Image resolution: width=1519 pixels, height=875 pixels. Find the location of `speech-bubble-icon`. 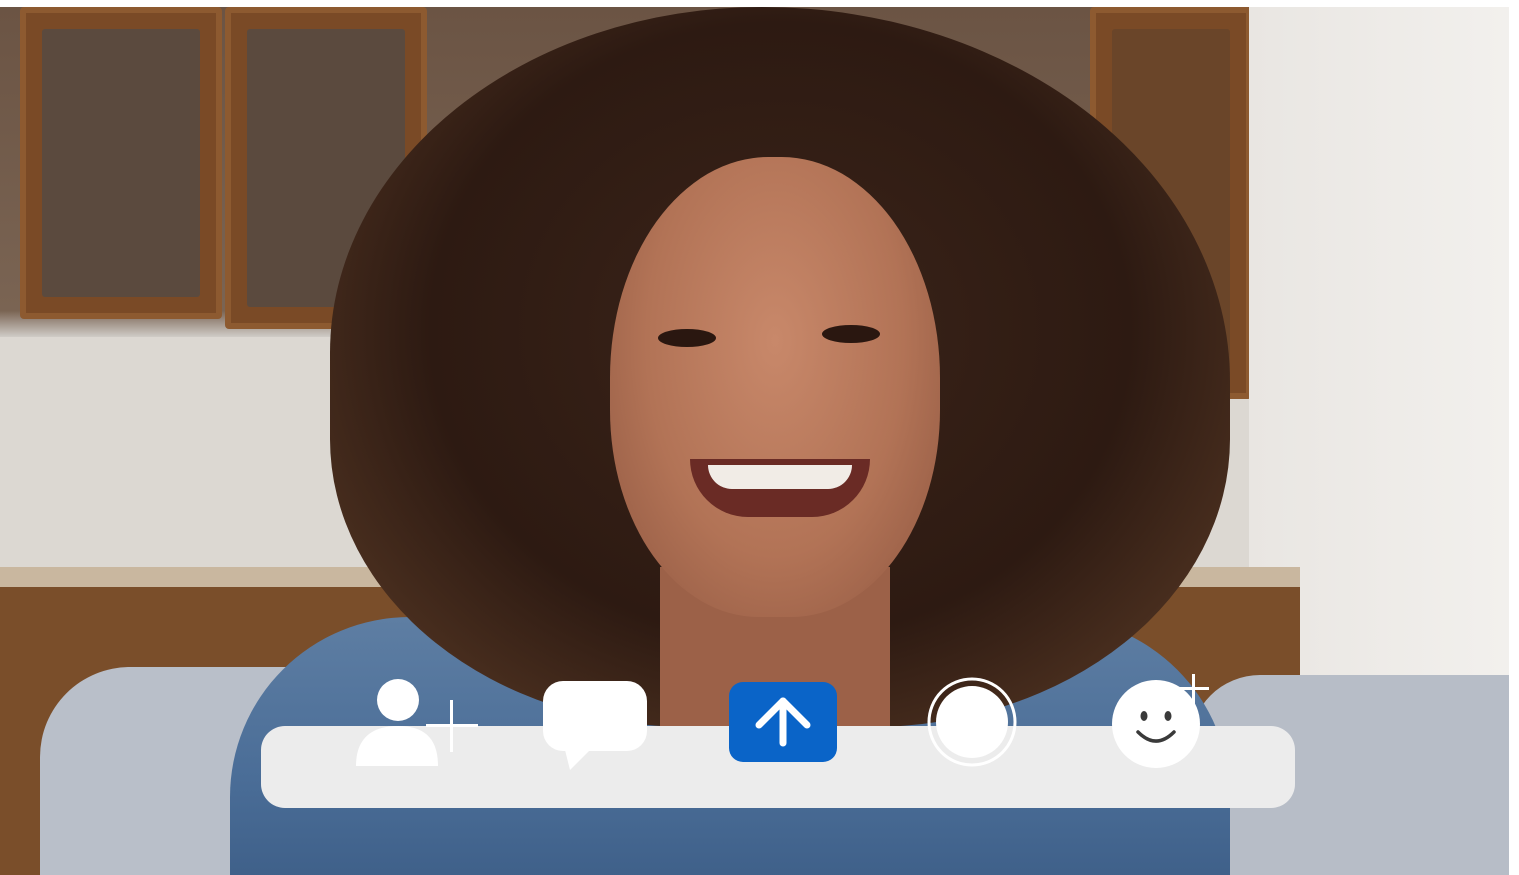

speech-bubble-icon is located at coordinates (595, 725).